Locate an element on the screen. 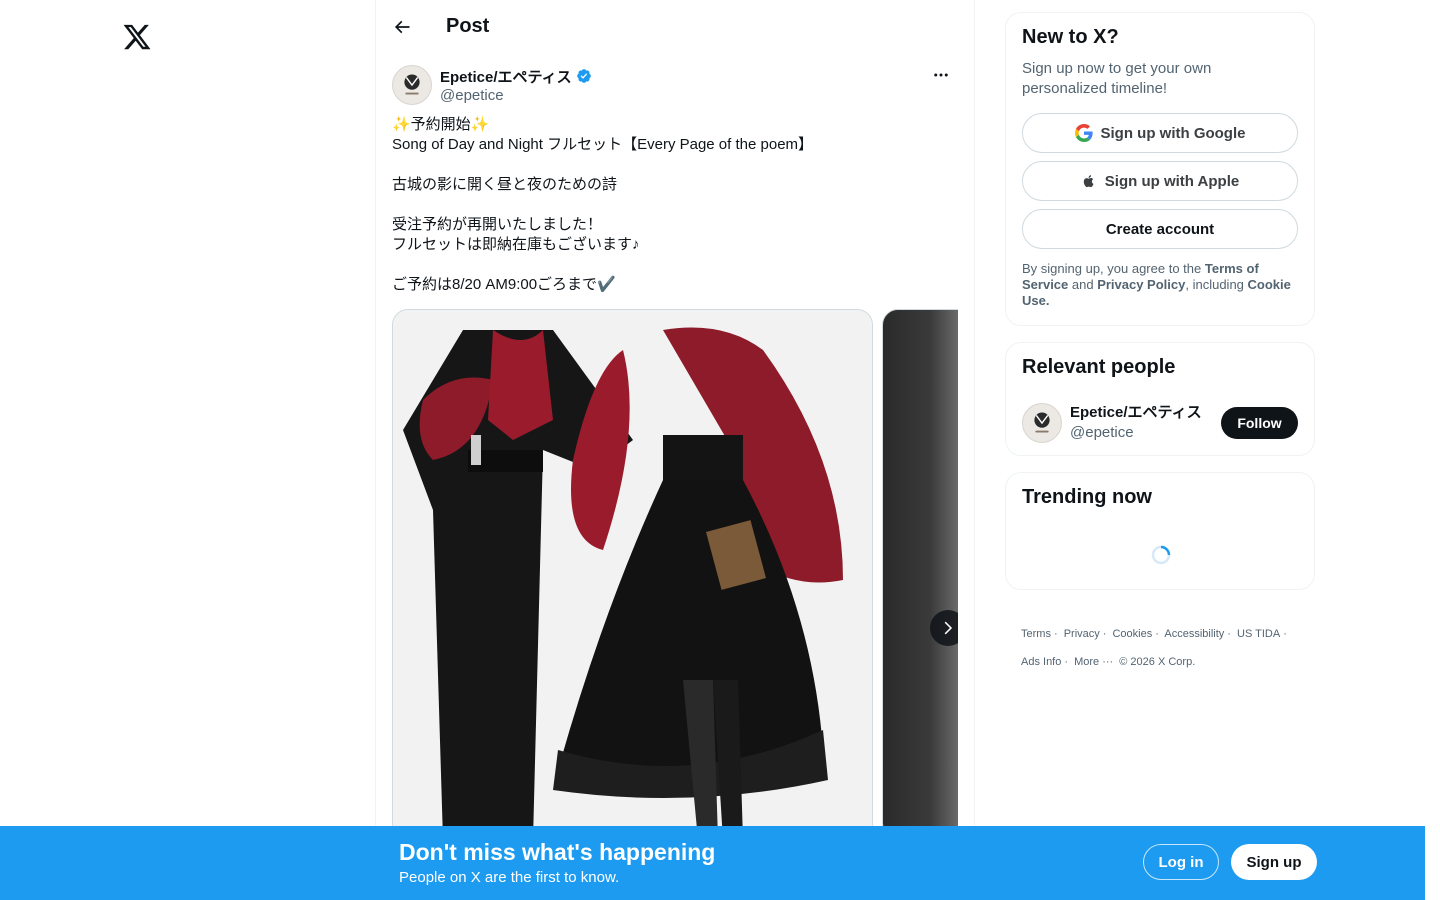 This screenshot has height=900, width=1440. create-account-button: Create account is located at coordinates (1160, 229).